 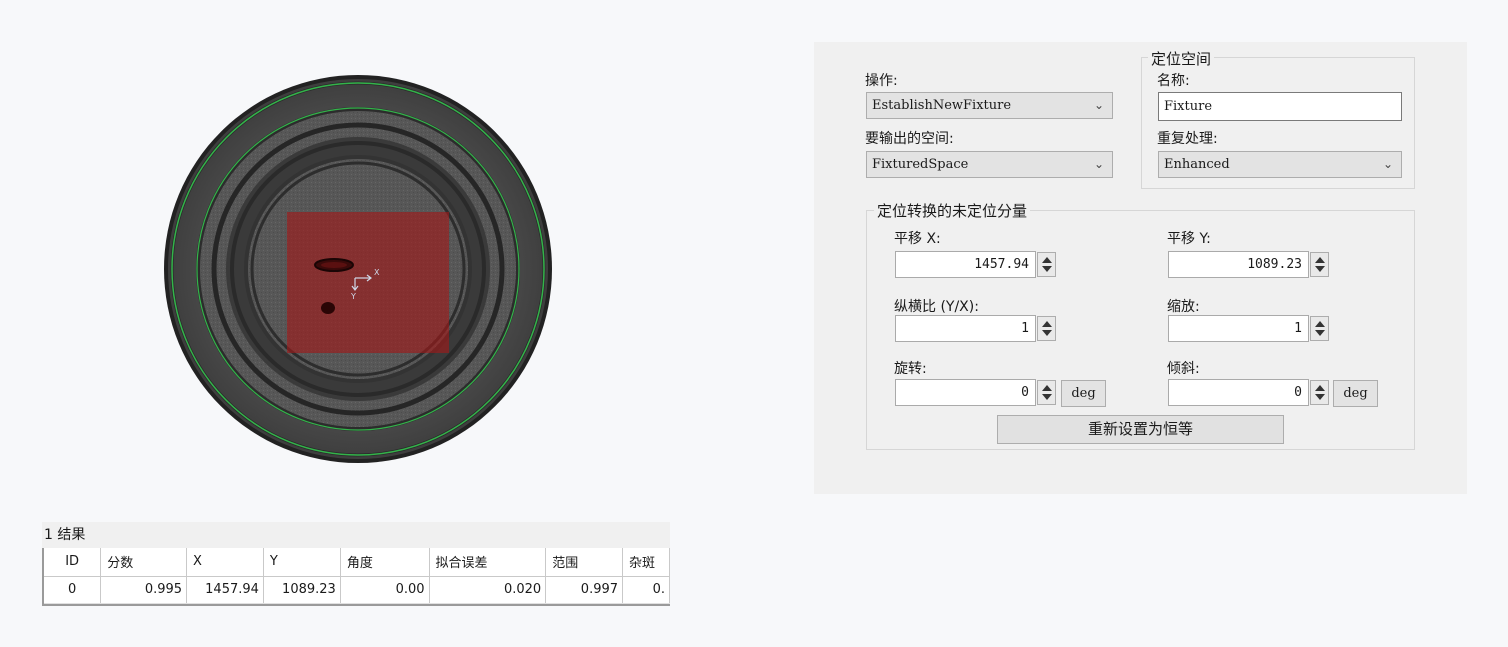 What do you see at coordinates (936, 307) in the screenshot?
I see `aspect-label: 纵横比 (Y/X):` at bounding box center [936, 307].